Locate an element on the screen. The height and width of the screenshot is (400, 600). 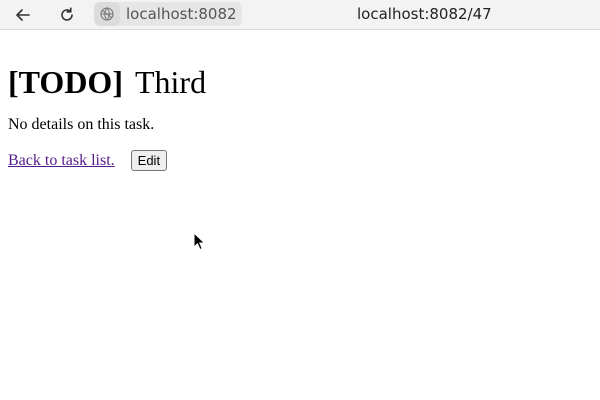
task-name: Third is located at coordinates (170, 82).